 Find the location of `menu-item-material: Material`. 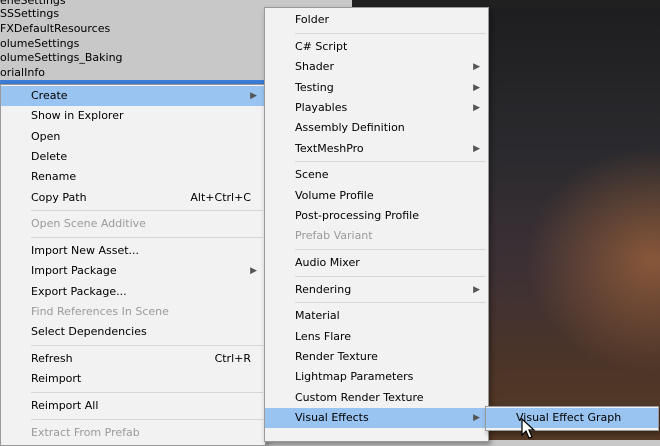

menu-item-material: Material is located at coordinates (376, 316).